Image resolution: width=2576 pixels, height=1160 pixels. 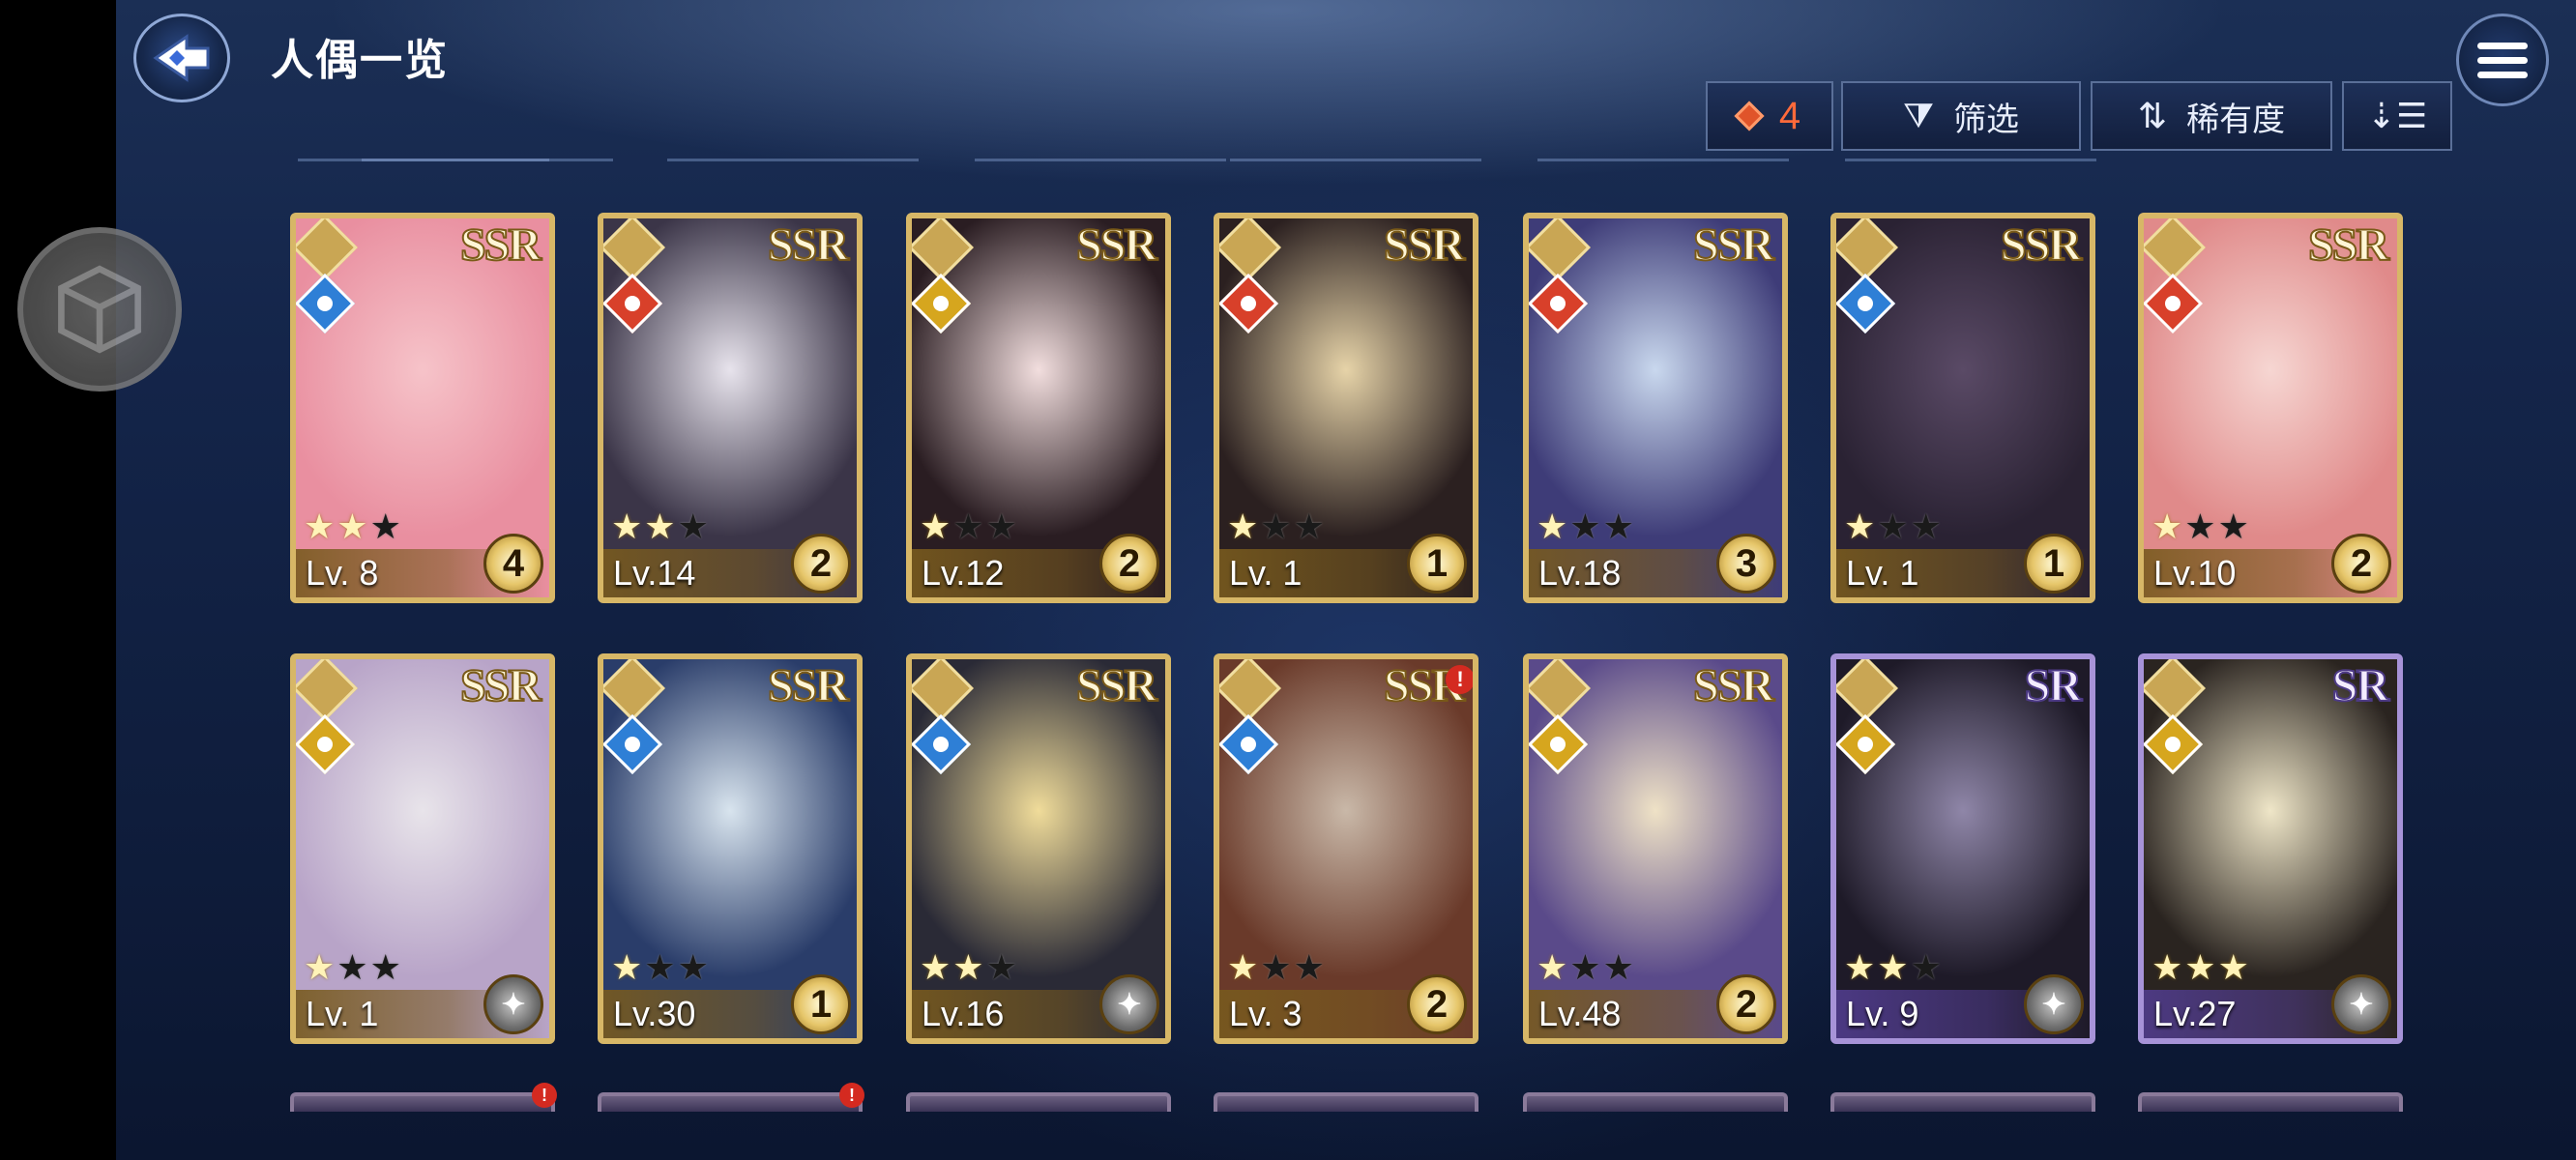 I want to click on bond-badge: 3, so click(x=1746, y=564).